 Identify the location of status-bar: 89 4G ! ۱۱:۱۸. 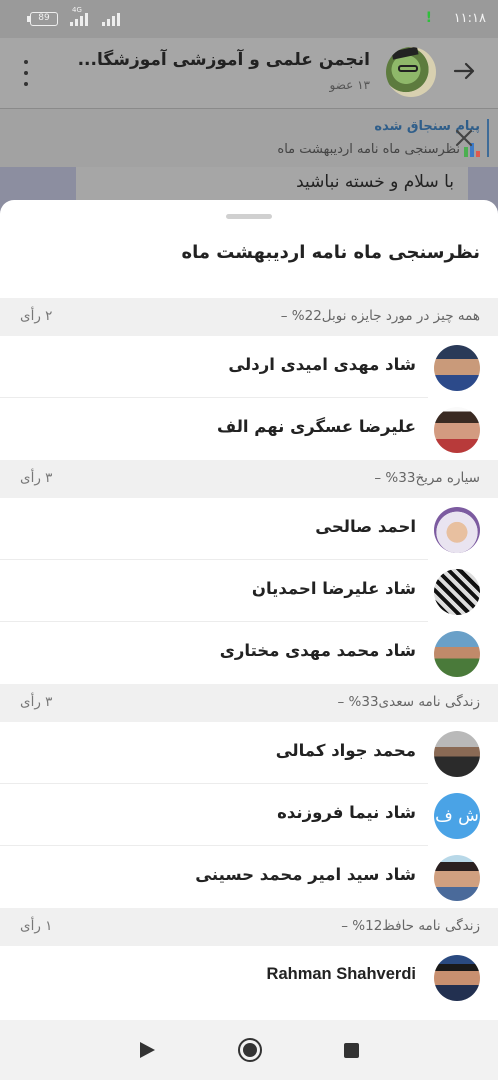
(249, 19).